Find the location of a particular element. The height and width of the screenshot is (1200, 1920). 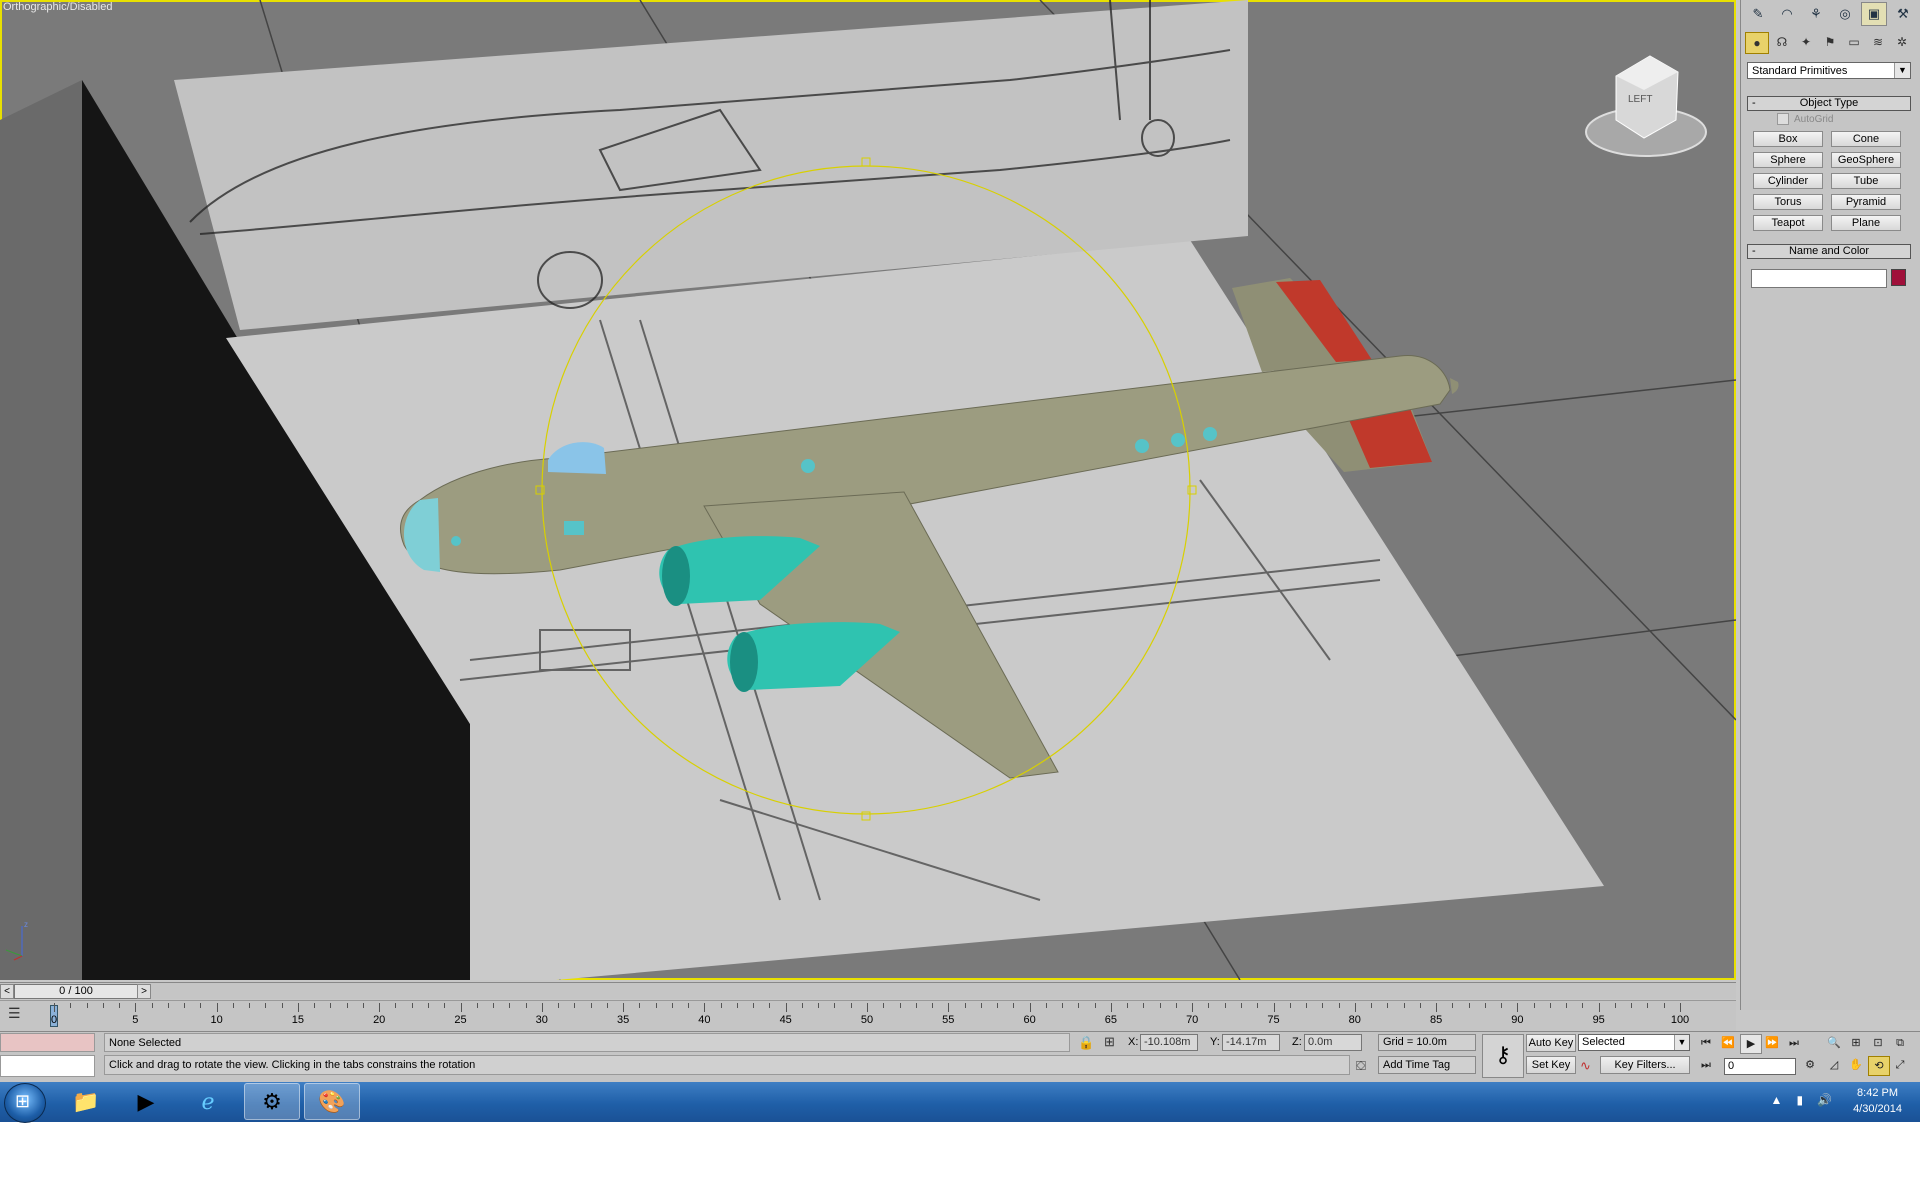

zoom-all-icon: ⊞ is located at coordinates (1856, 1043).